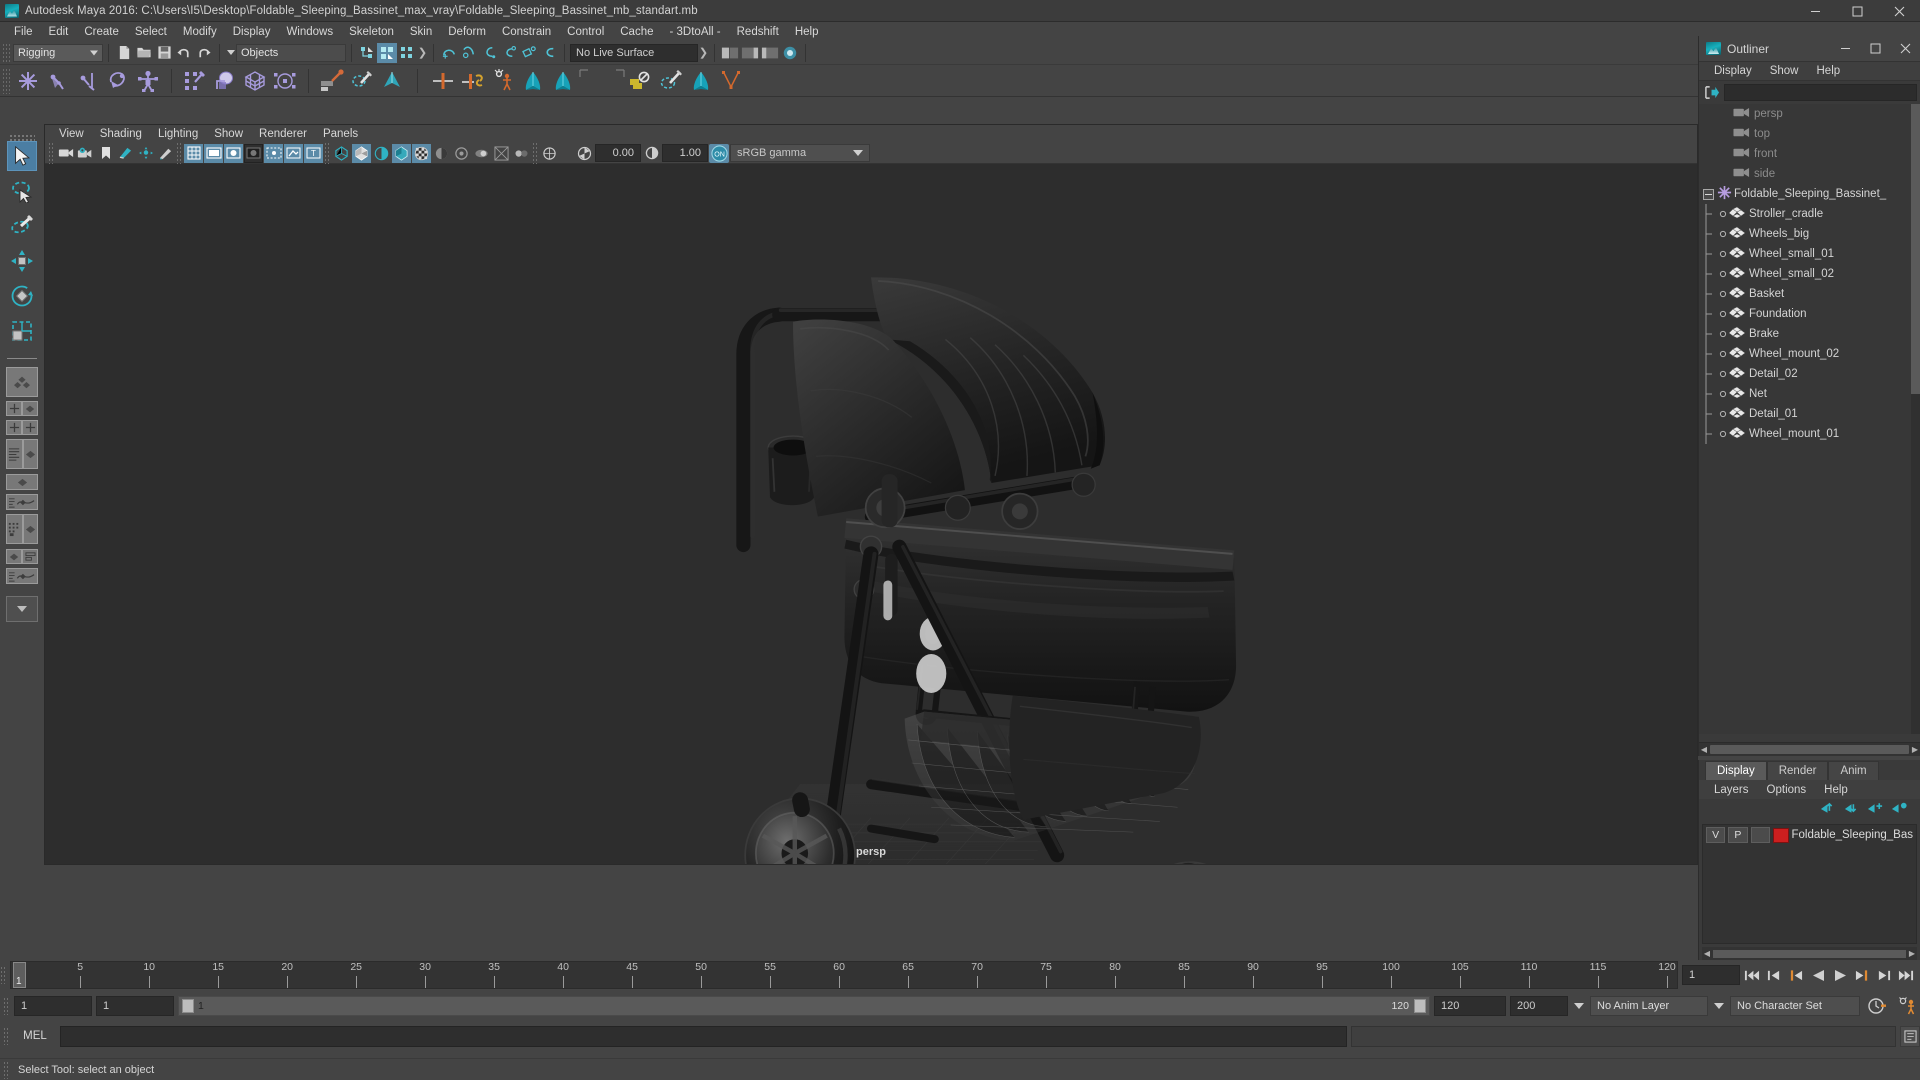 The width and height of the screenshot is (1920, 1080). I want to click on live-surface-field: No Live Surface, so click(634, 52).